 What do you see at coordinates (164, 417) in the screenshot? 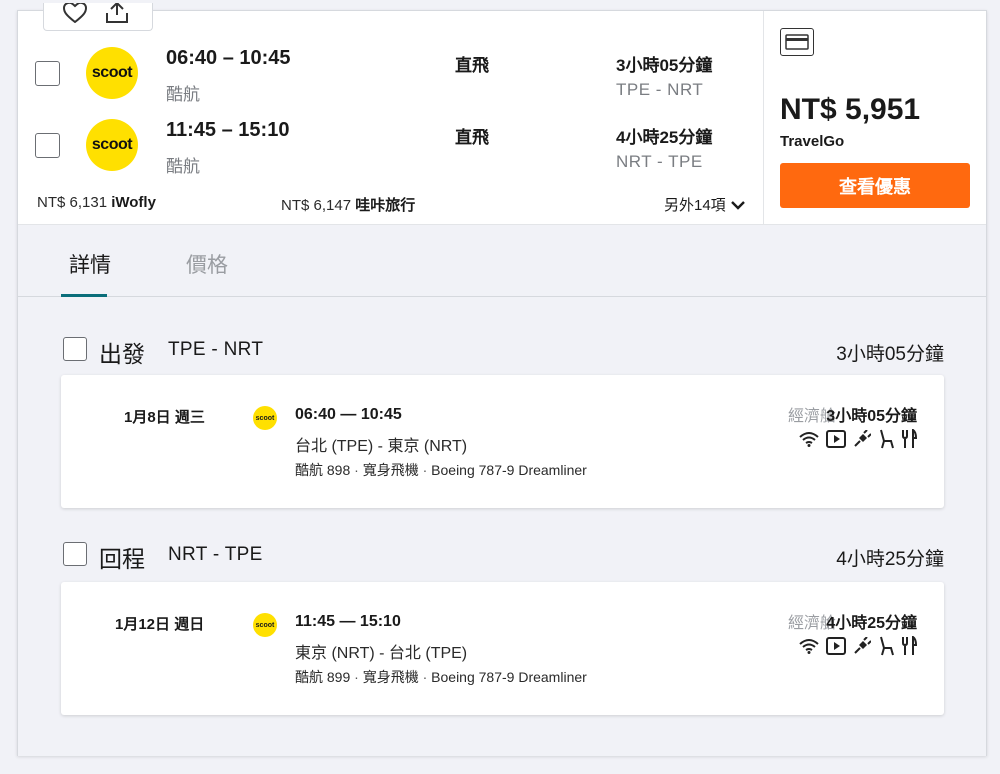
I see `segment-date: 1月8日 週三` at bounding box center [164, 417].